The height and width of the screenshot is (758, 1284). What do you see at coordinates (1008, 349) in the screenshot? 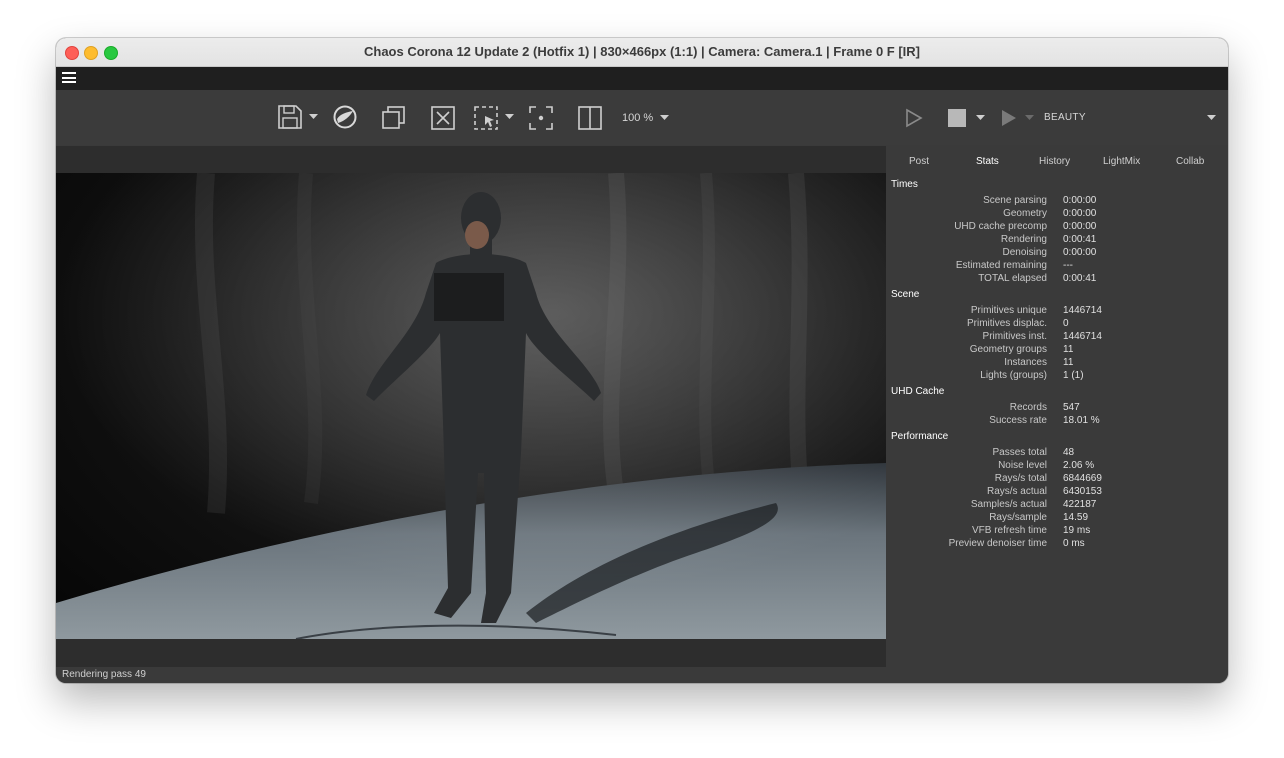
I see `stat-label: Geometry groups` at bounding box center [1008, 349].